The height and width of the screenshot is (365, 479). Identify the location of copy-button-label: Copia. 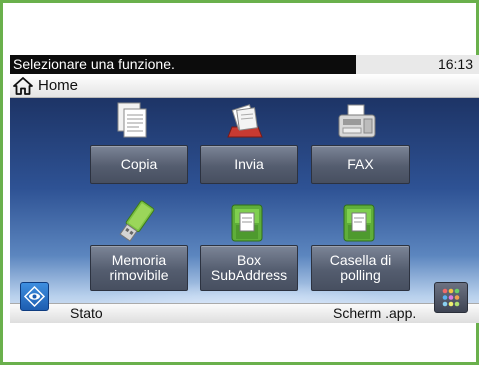
(139, 164).